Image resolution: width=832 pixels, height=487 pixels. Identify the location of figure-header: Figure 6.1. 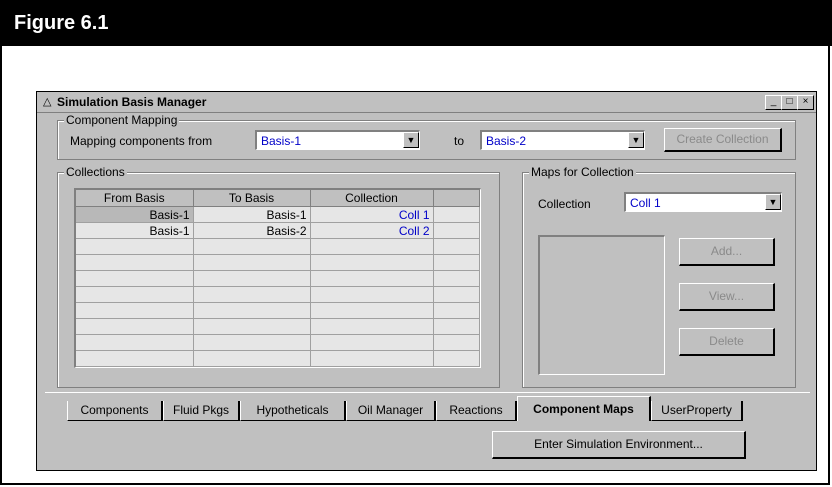
(416, 23).